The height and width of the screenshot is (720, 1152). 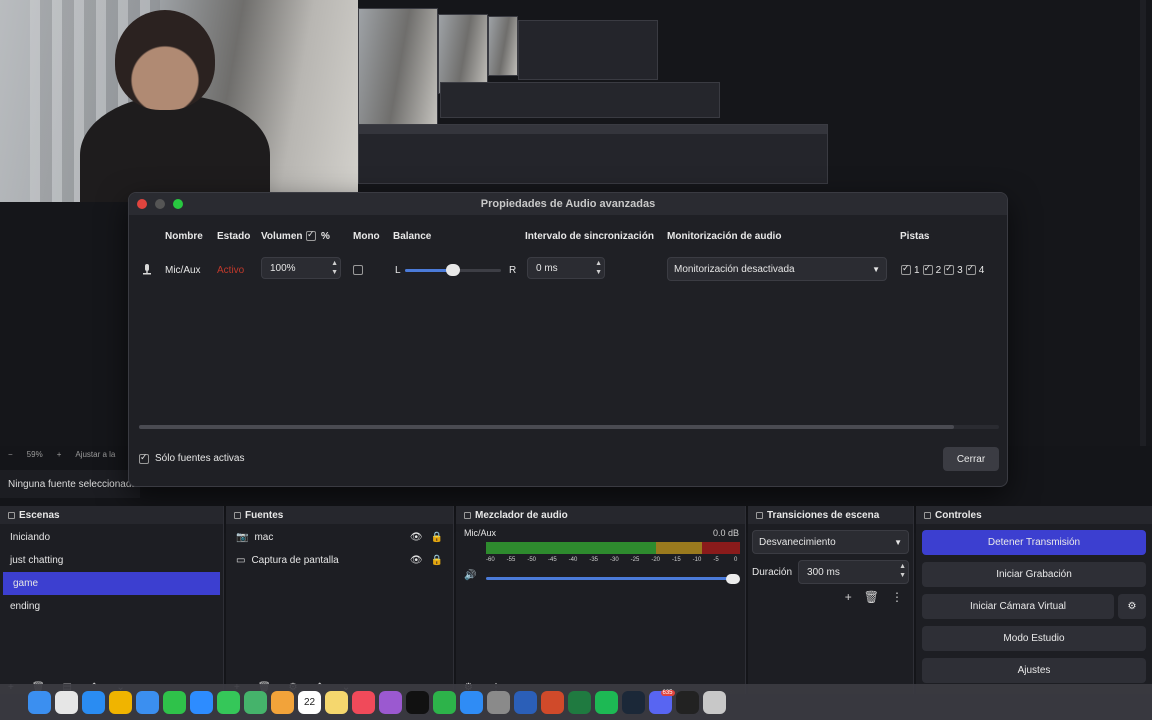 I want to click on close-button: Cerrar, so click(x=971, y=459).